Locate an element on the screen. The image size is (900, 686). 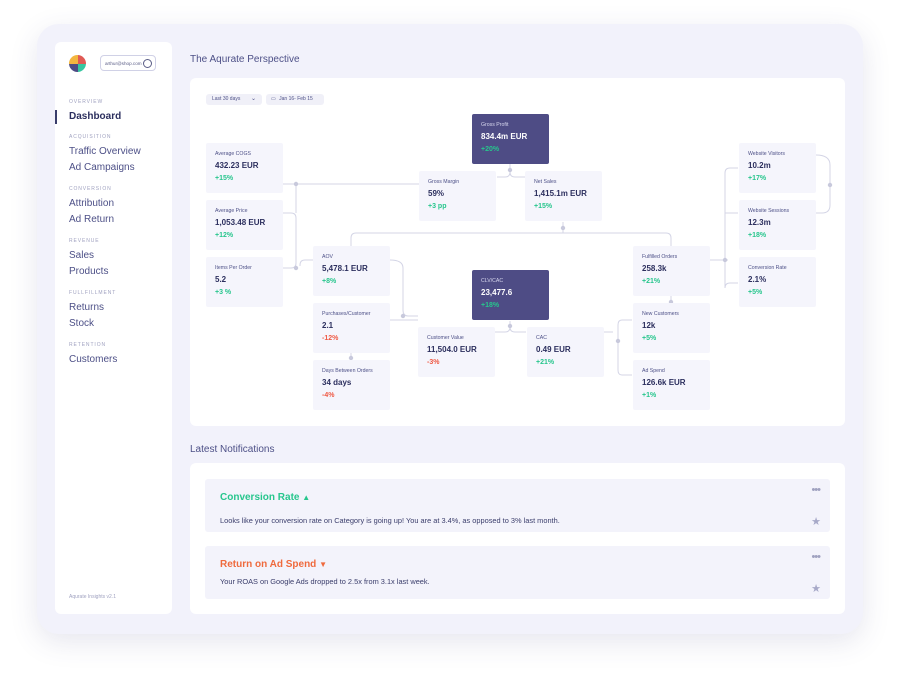
kpi-label: Average COGS is located at coordinates (233, 154).